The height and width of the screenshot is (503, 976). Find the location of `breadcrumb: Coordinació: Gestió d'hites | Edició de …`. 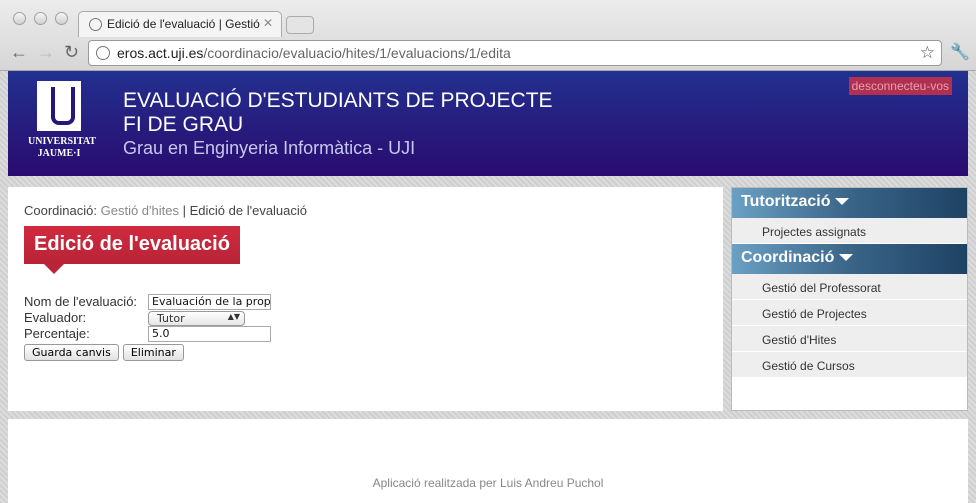

breadcrumb: Coordinació: Gestió d'hites | Edició de … is located at coordinates (166, 210).